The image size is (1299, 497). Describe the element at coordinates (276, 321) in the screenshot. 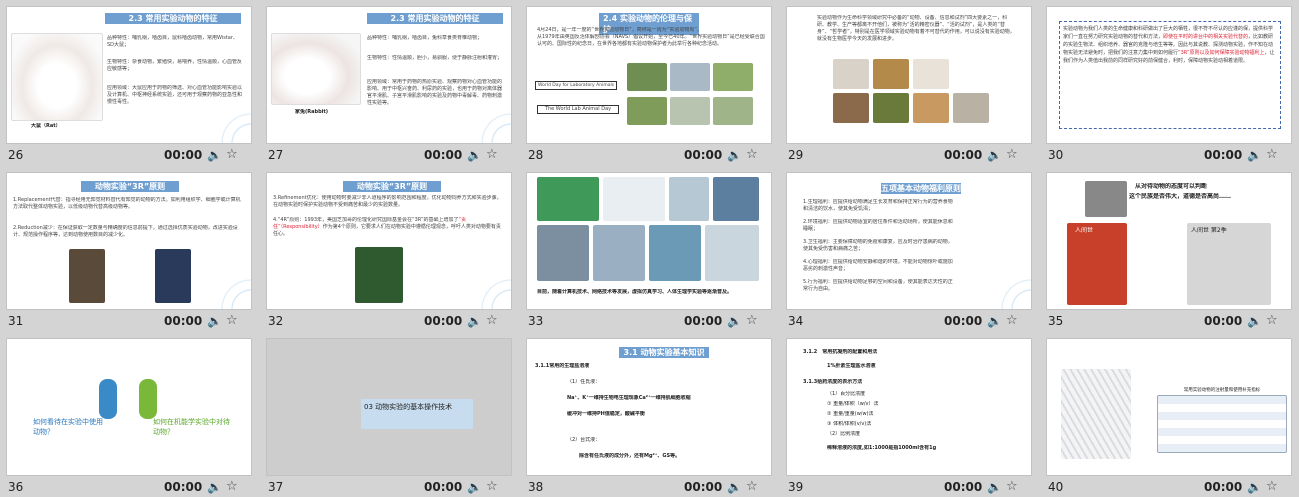

I see `slide-number: 32` at that location.